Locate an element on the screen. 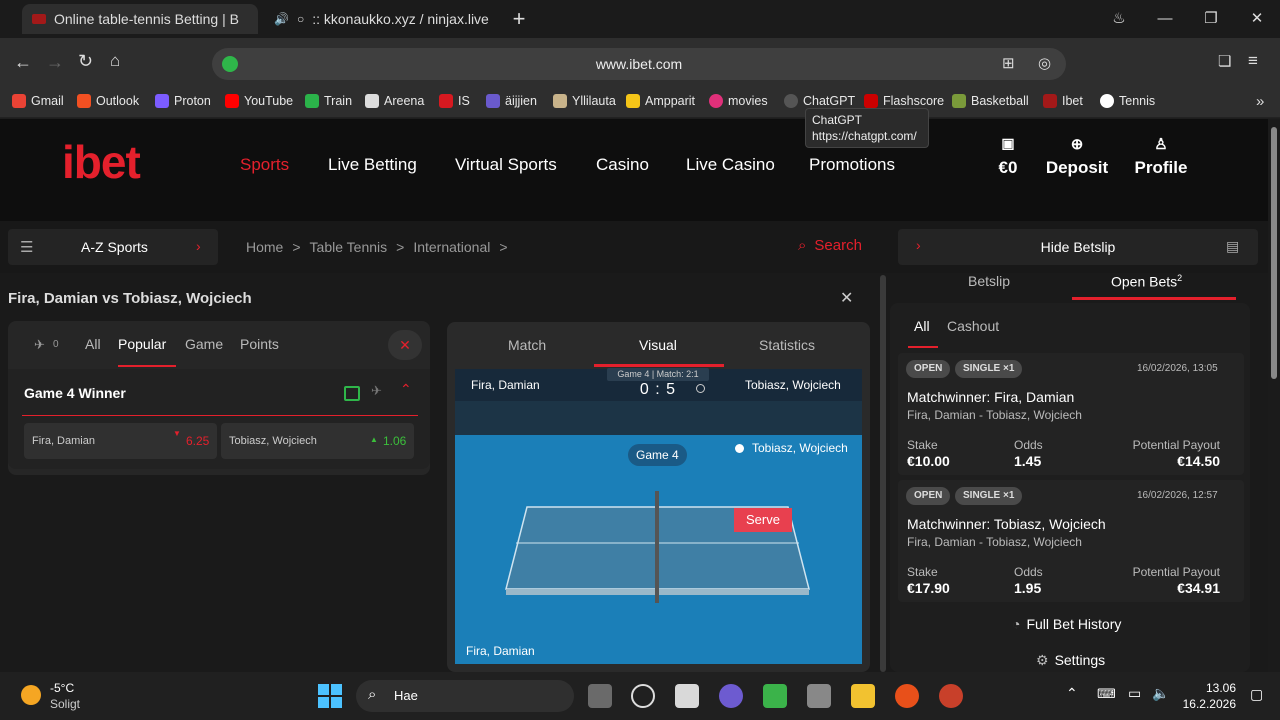 Image resolution: width=1280 pixels, height=720 pixels. bookmark-youtube: YouTube is located at coordinates (259, 101).